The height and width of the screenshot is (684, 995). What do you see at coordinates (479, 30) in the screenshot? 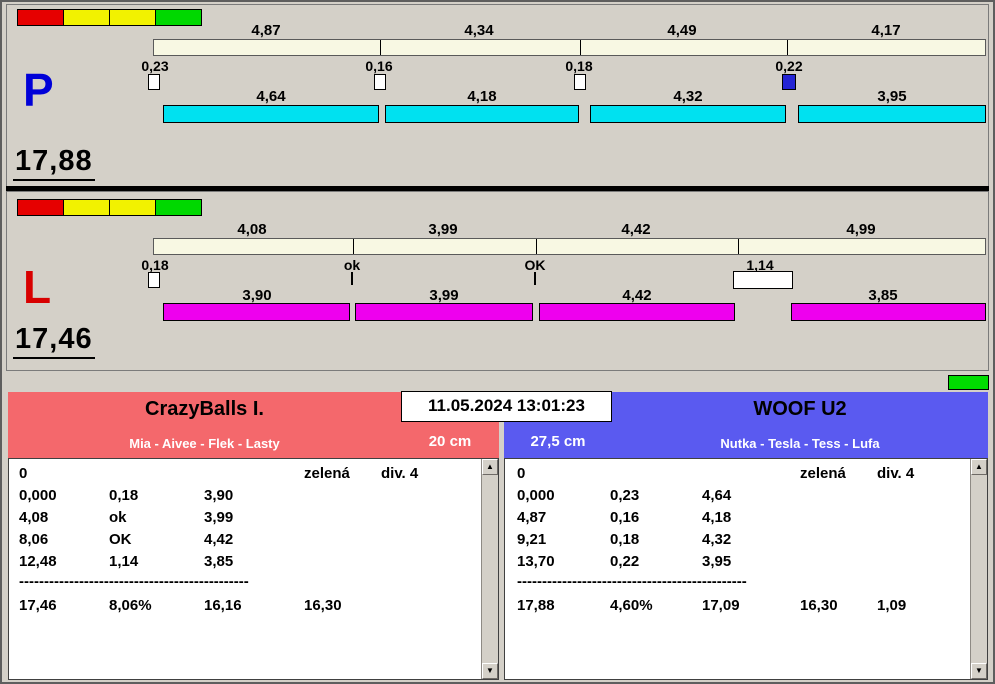
I see `split-time-label: 4,34` at bounding box center [479, 30].